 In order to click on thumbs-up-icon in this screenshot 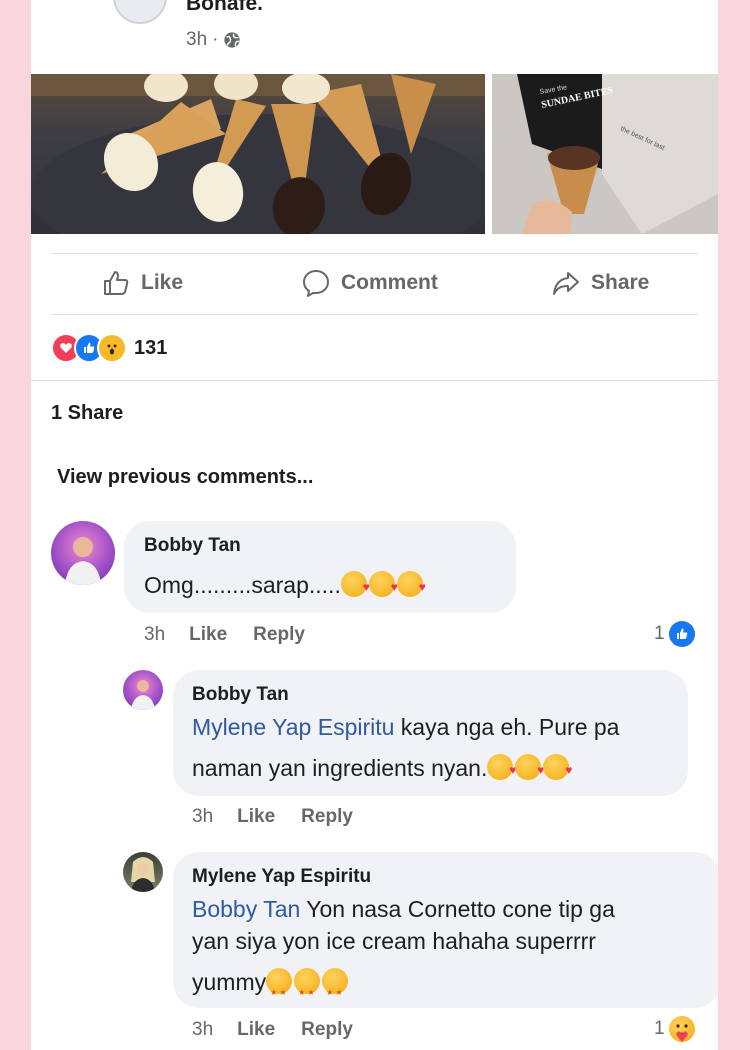, I will do `click(116, 283)`.